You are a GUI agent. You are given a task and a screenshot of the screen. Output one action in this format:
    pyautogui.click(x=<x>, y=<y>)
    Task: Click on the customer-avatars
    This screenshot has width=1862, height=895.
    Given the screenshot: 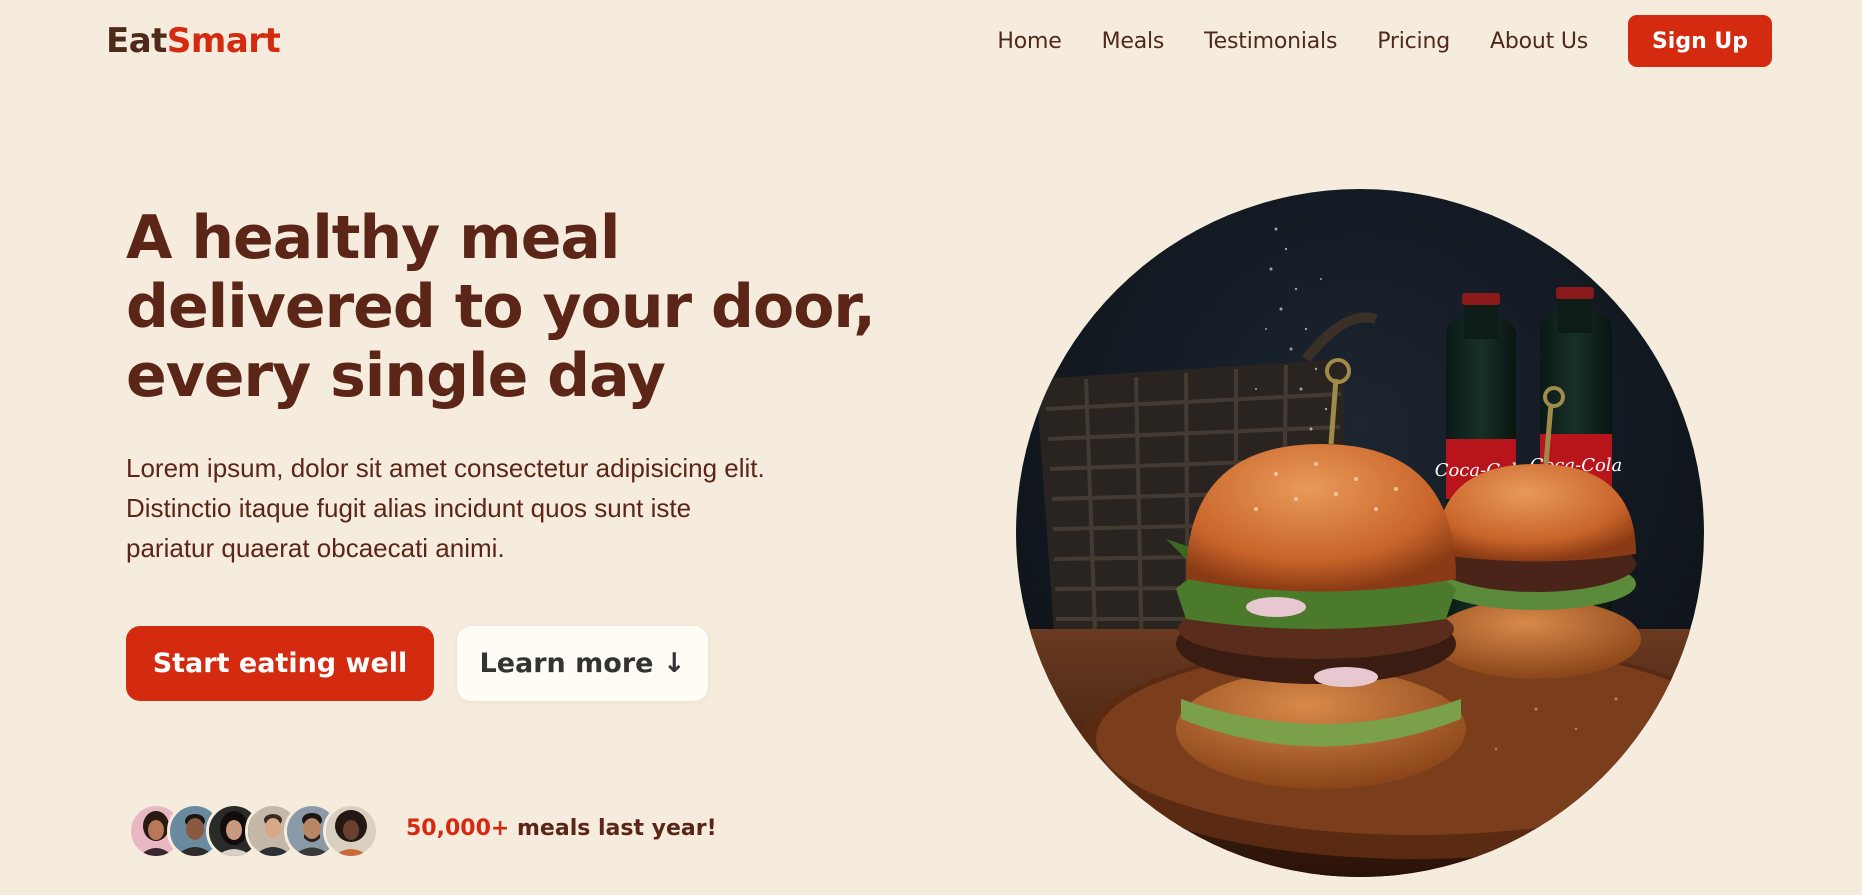 What is the action you would take?
    pyautogui.click(x=253, y=831)
    